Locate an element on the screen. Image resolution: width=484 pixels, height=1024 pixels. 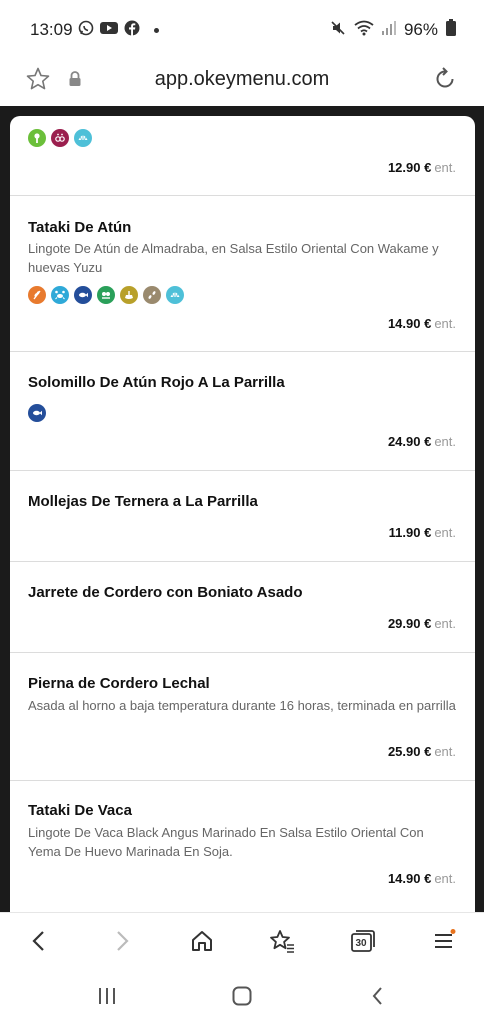
item-name: Tataki De Vaca is located at coordinates (80, 810).